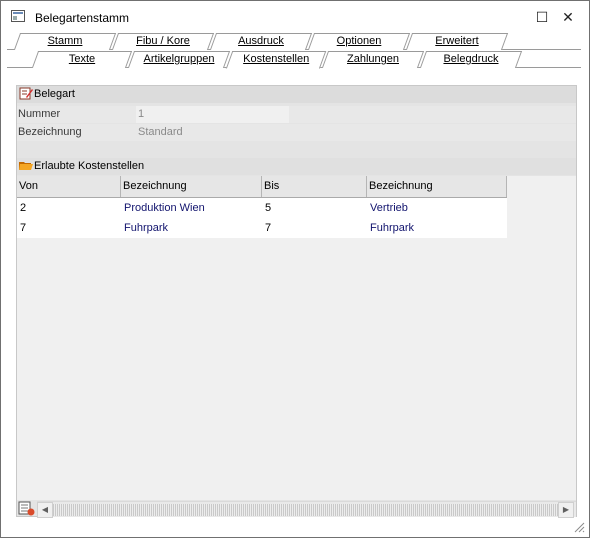 This screenshot has height=538, width=590. Describe the element at coordinates (69, 186) in the screenshot. I see `col-header-von: Von` at that location.